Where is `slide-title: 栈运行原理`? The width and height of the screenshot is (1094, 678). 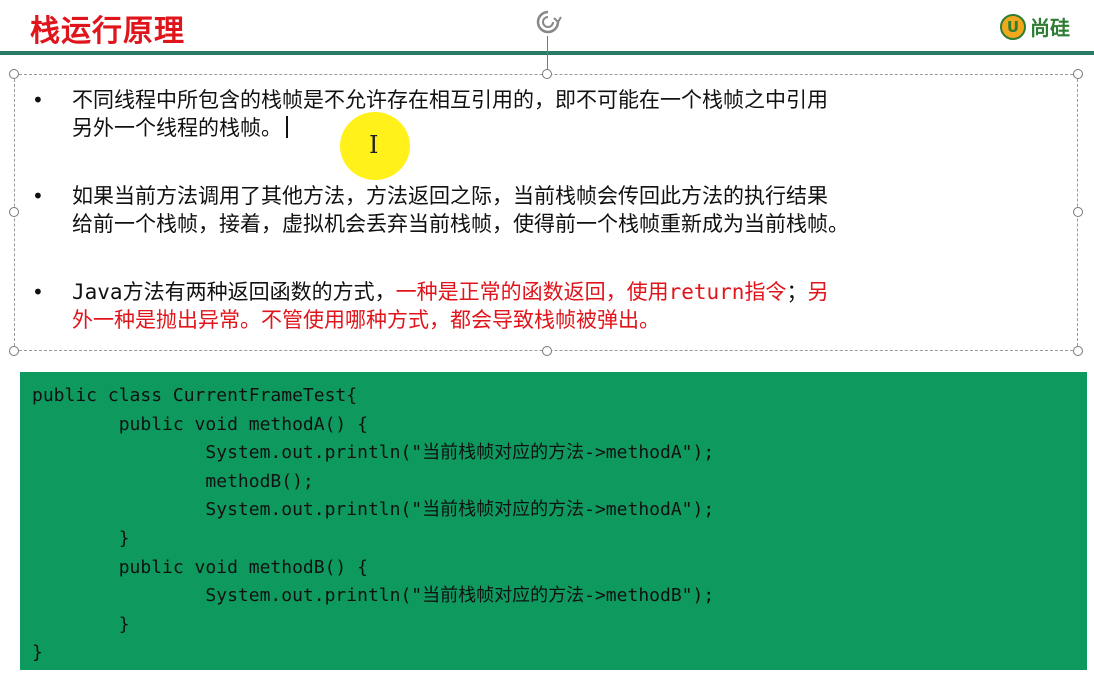 slide-title: 栈运行原理 is located at coordinates (107, 31).